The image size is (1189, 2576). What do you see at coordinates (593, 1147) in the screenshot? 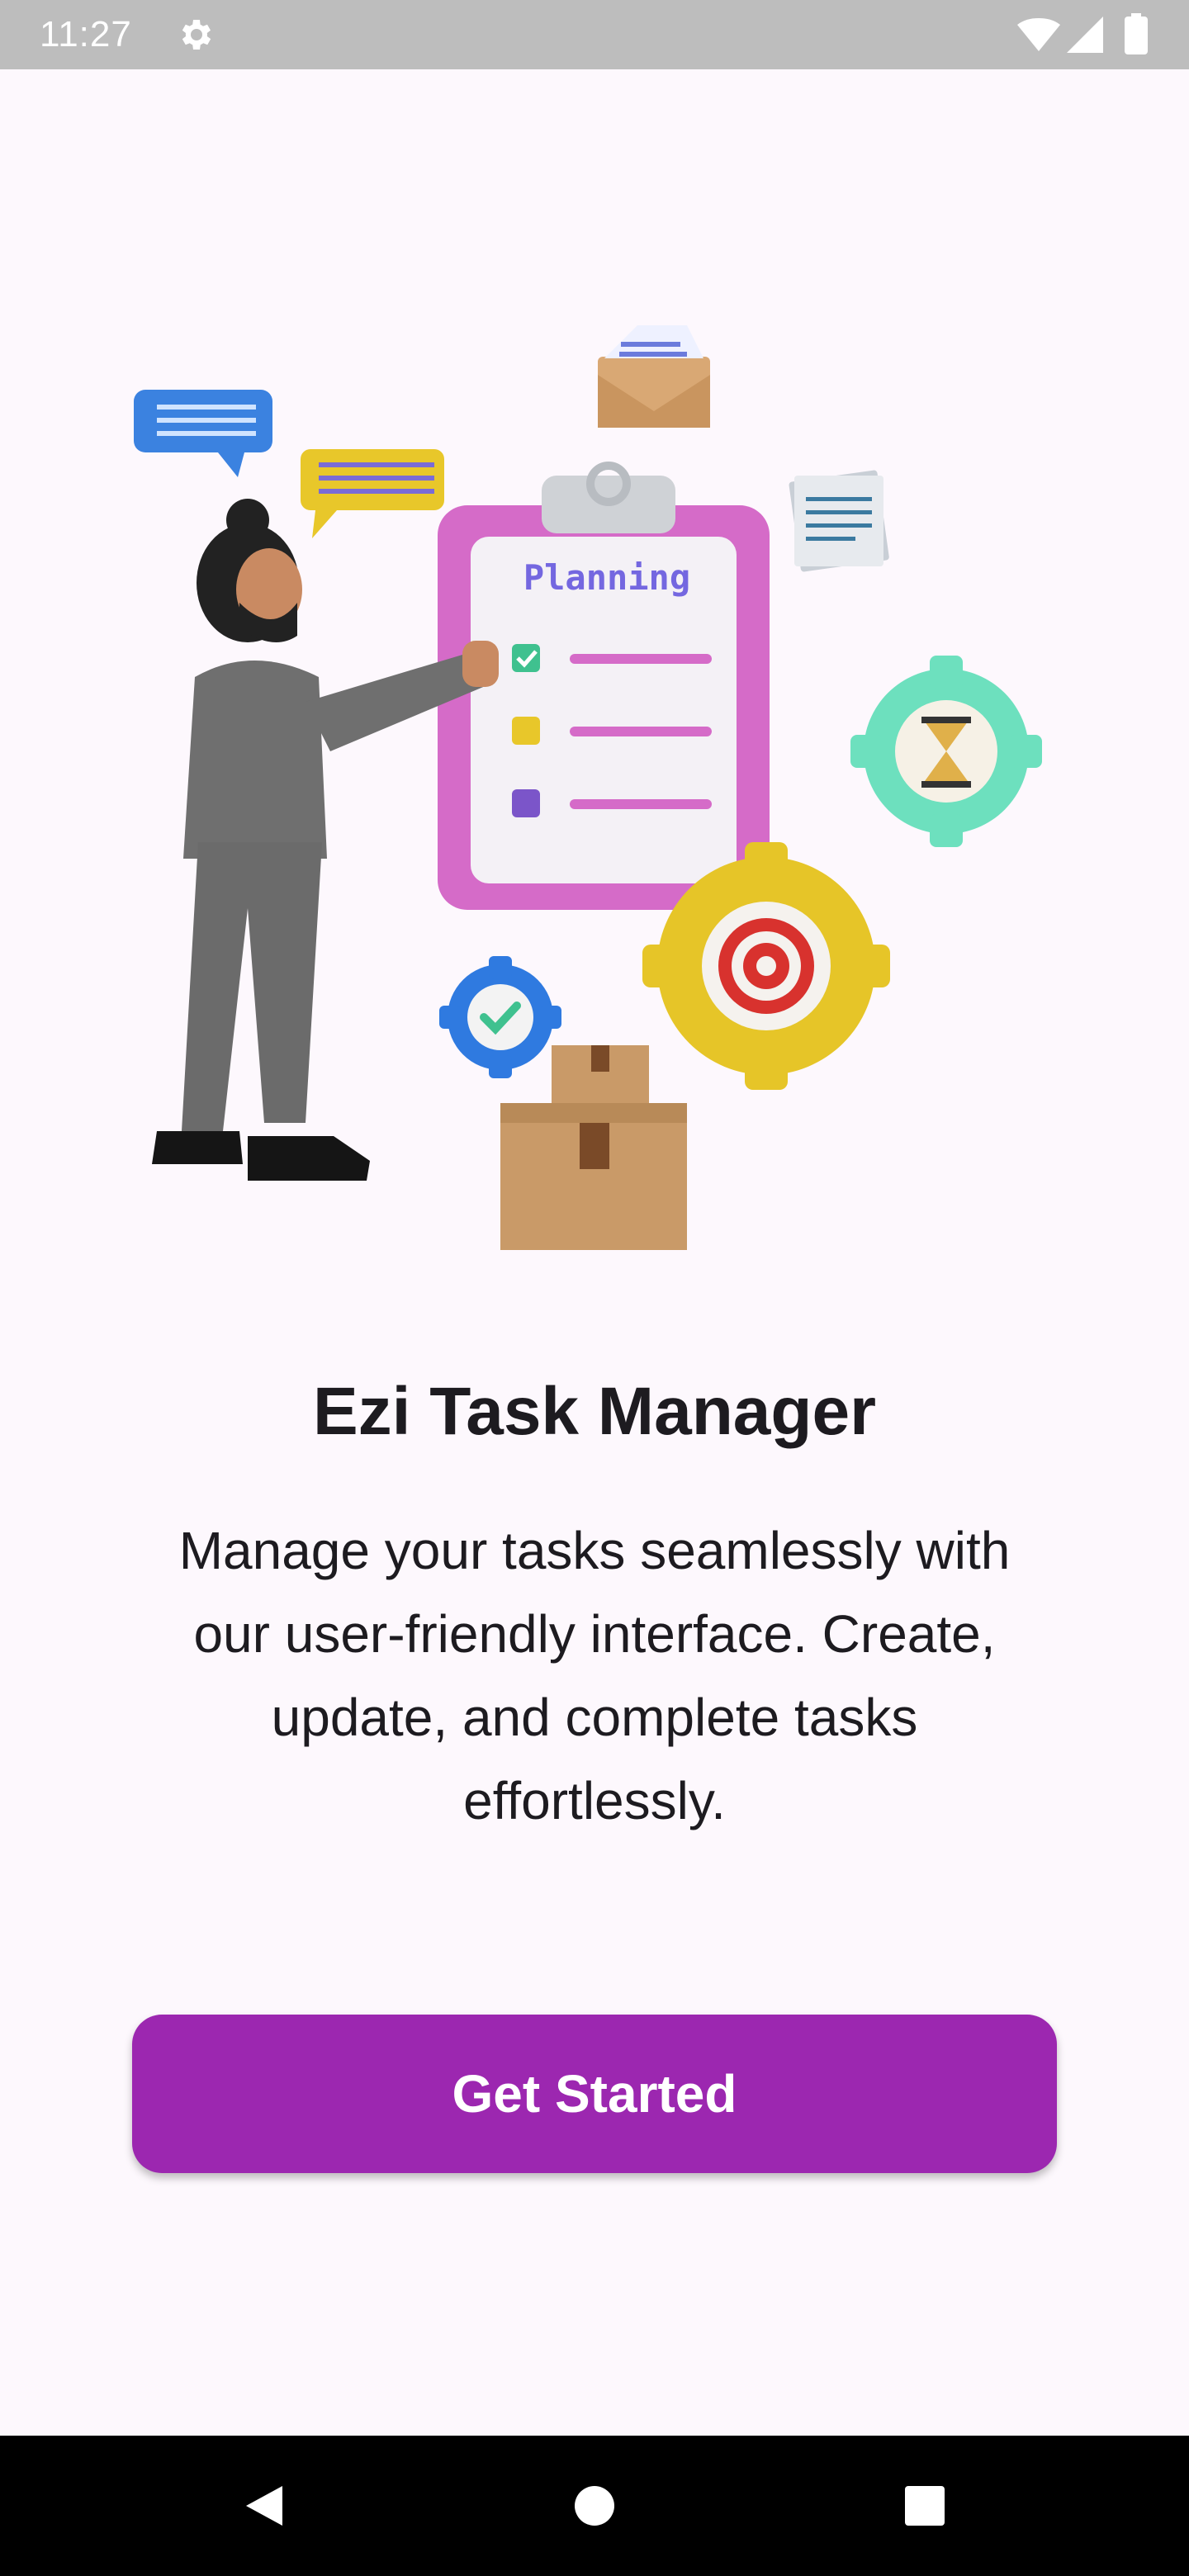
I see `cardboard-boxes-icon` at bounding box center [593, 1147].